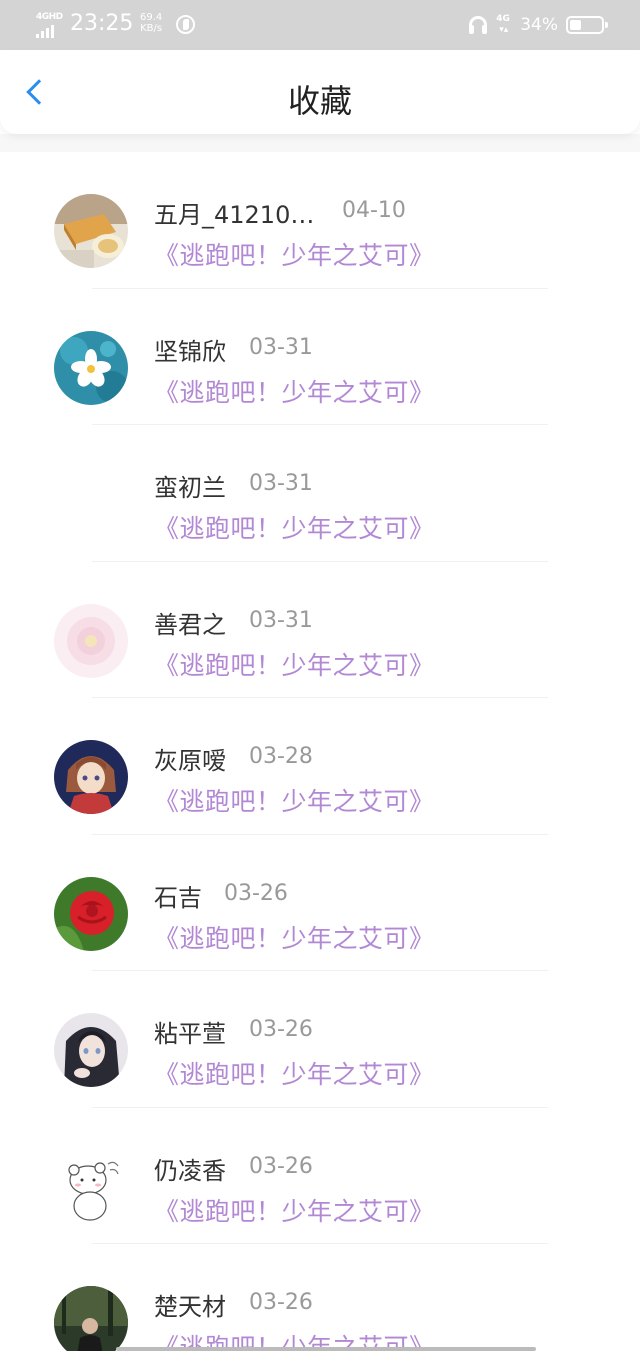  I want to click on person-photo-icon, so click(91, 1318).